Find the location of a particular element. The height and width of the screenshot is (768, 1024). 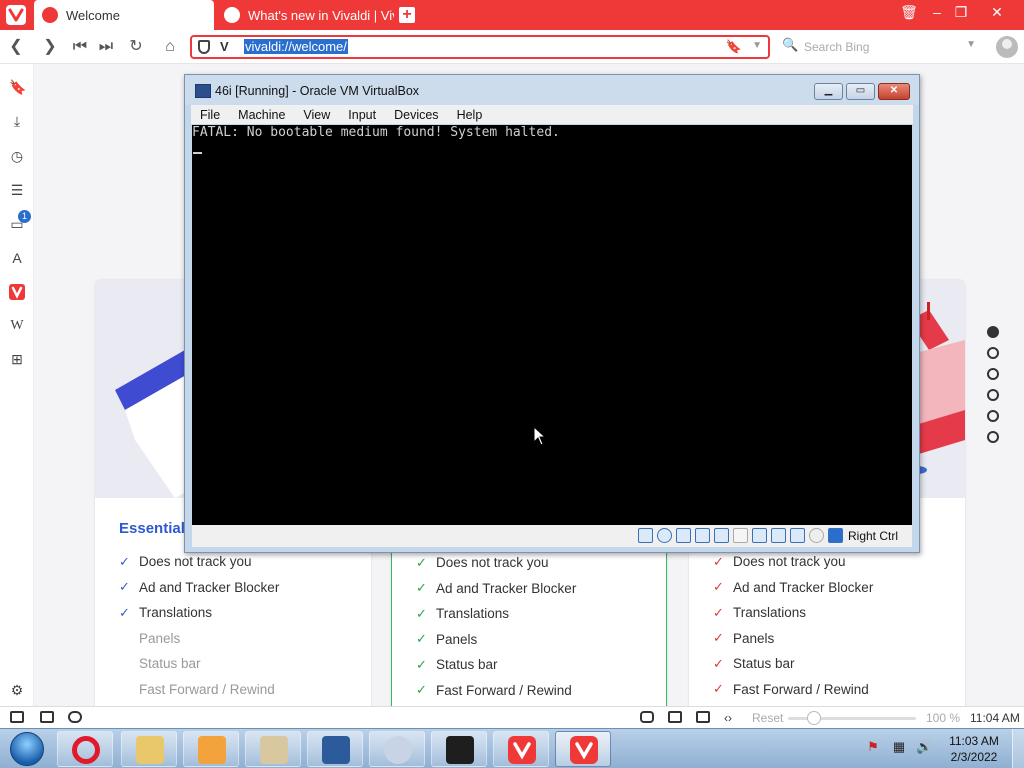

settings-icon: ⚙ is located at coordinates (17, 690).